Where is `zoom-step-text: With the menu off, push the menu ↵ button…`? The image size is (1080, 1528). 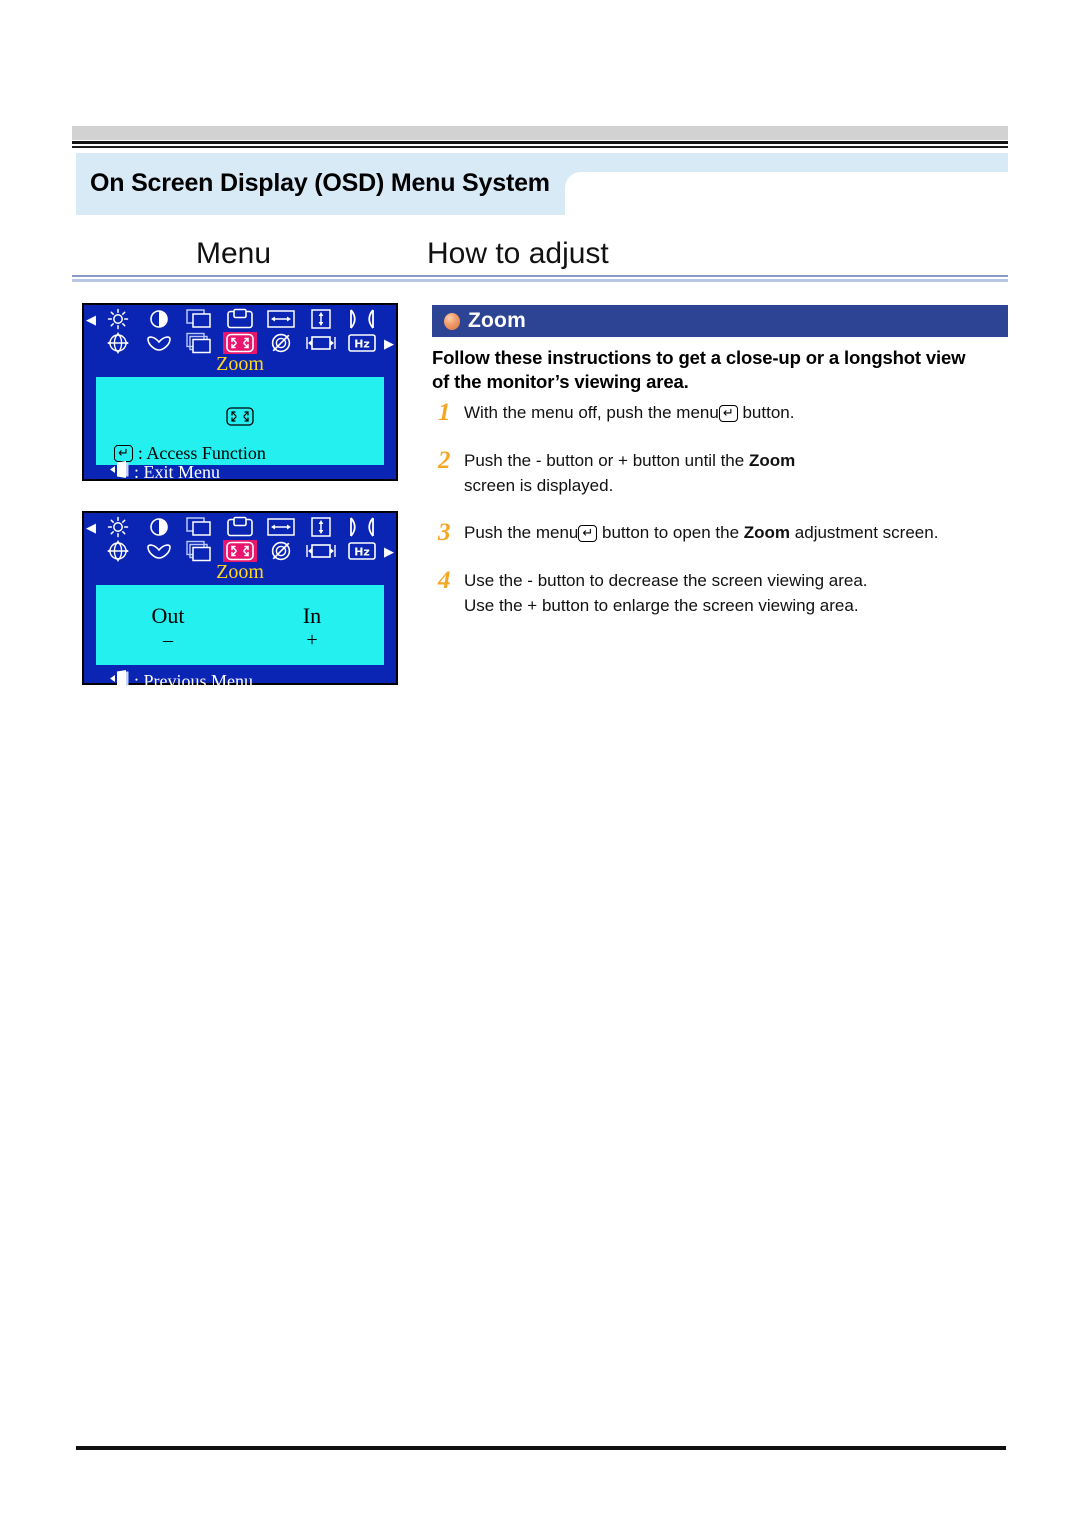 zoom-step-text: With the menu off, push the menu ↵ button… is located at coordinates (738, 412).